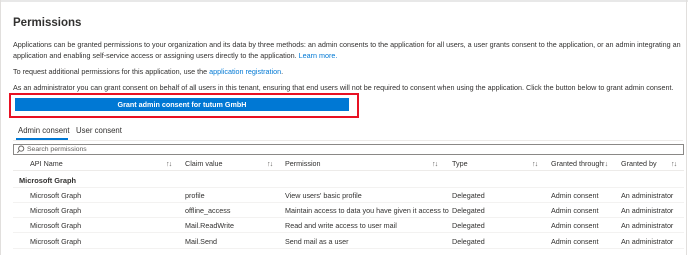 The width and height of the screenshot is (688, 255). Describe the element at coordinates (201, 241) in the screenshot. I see `cell-claim-value: Mail.Send` at that location.